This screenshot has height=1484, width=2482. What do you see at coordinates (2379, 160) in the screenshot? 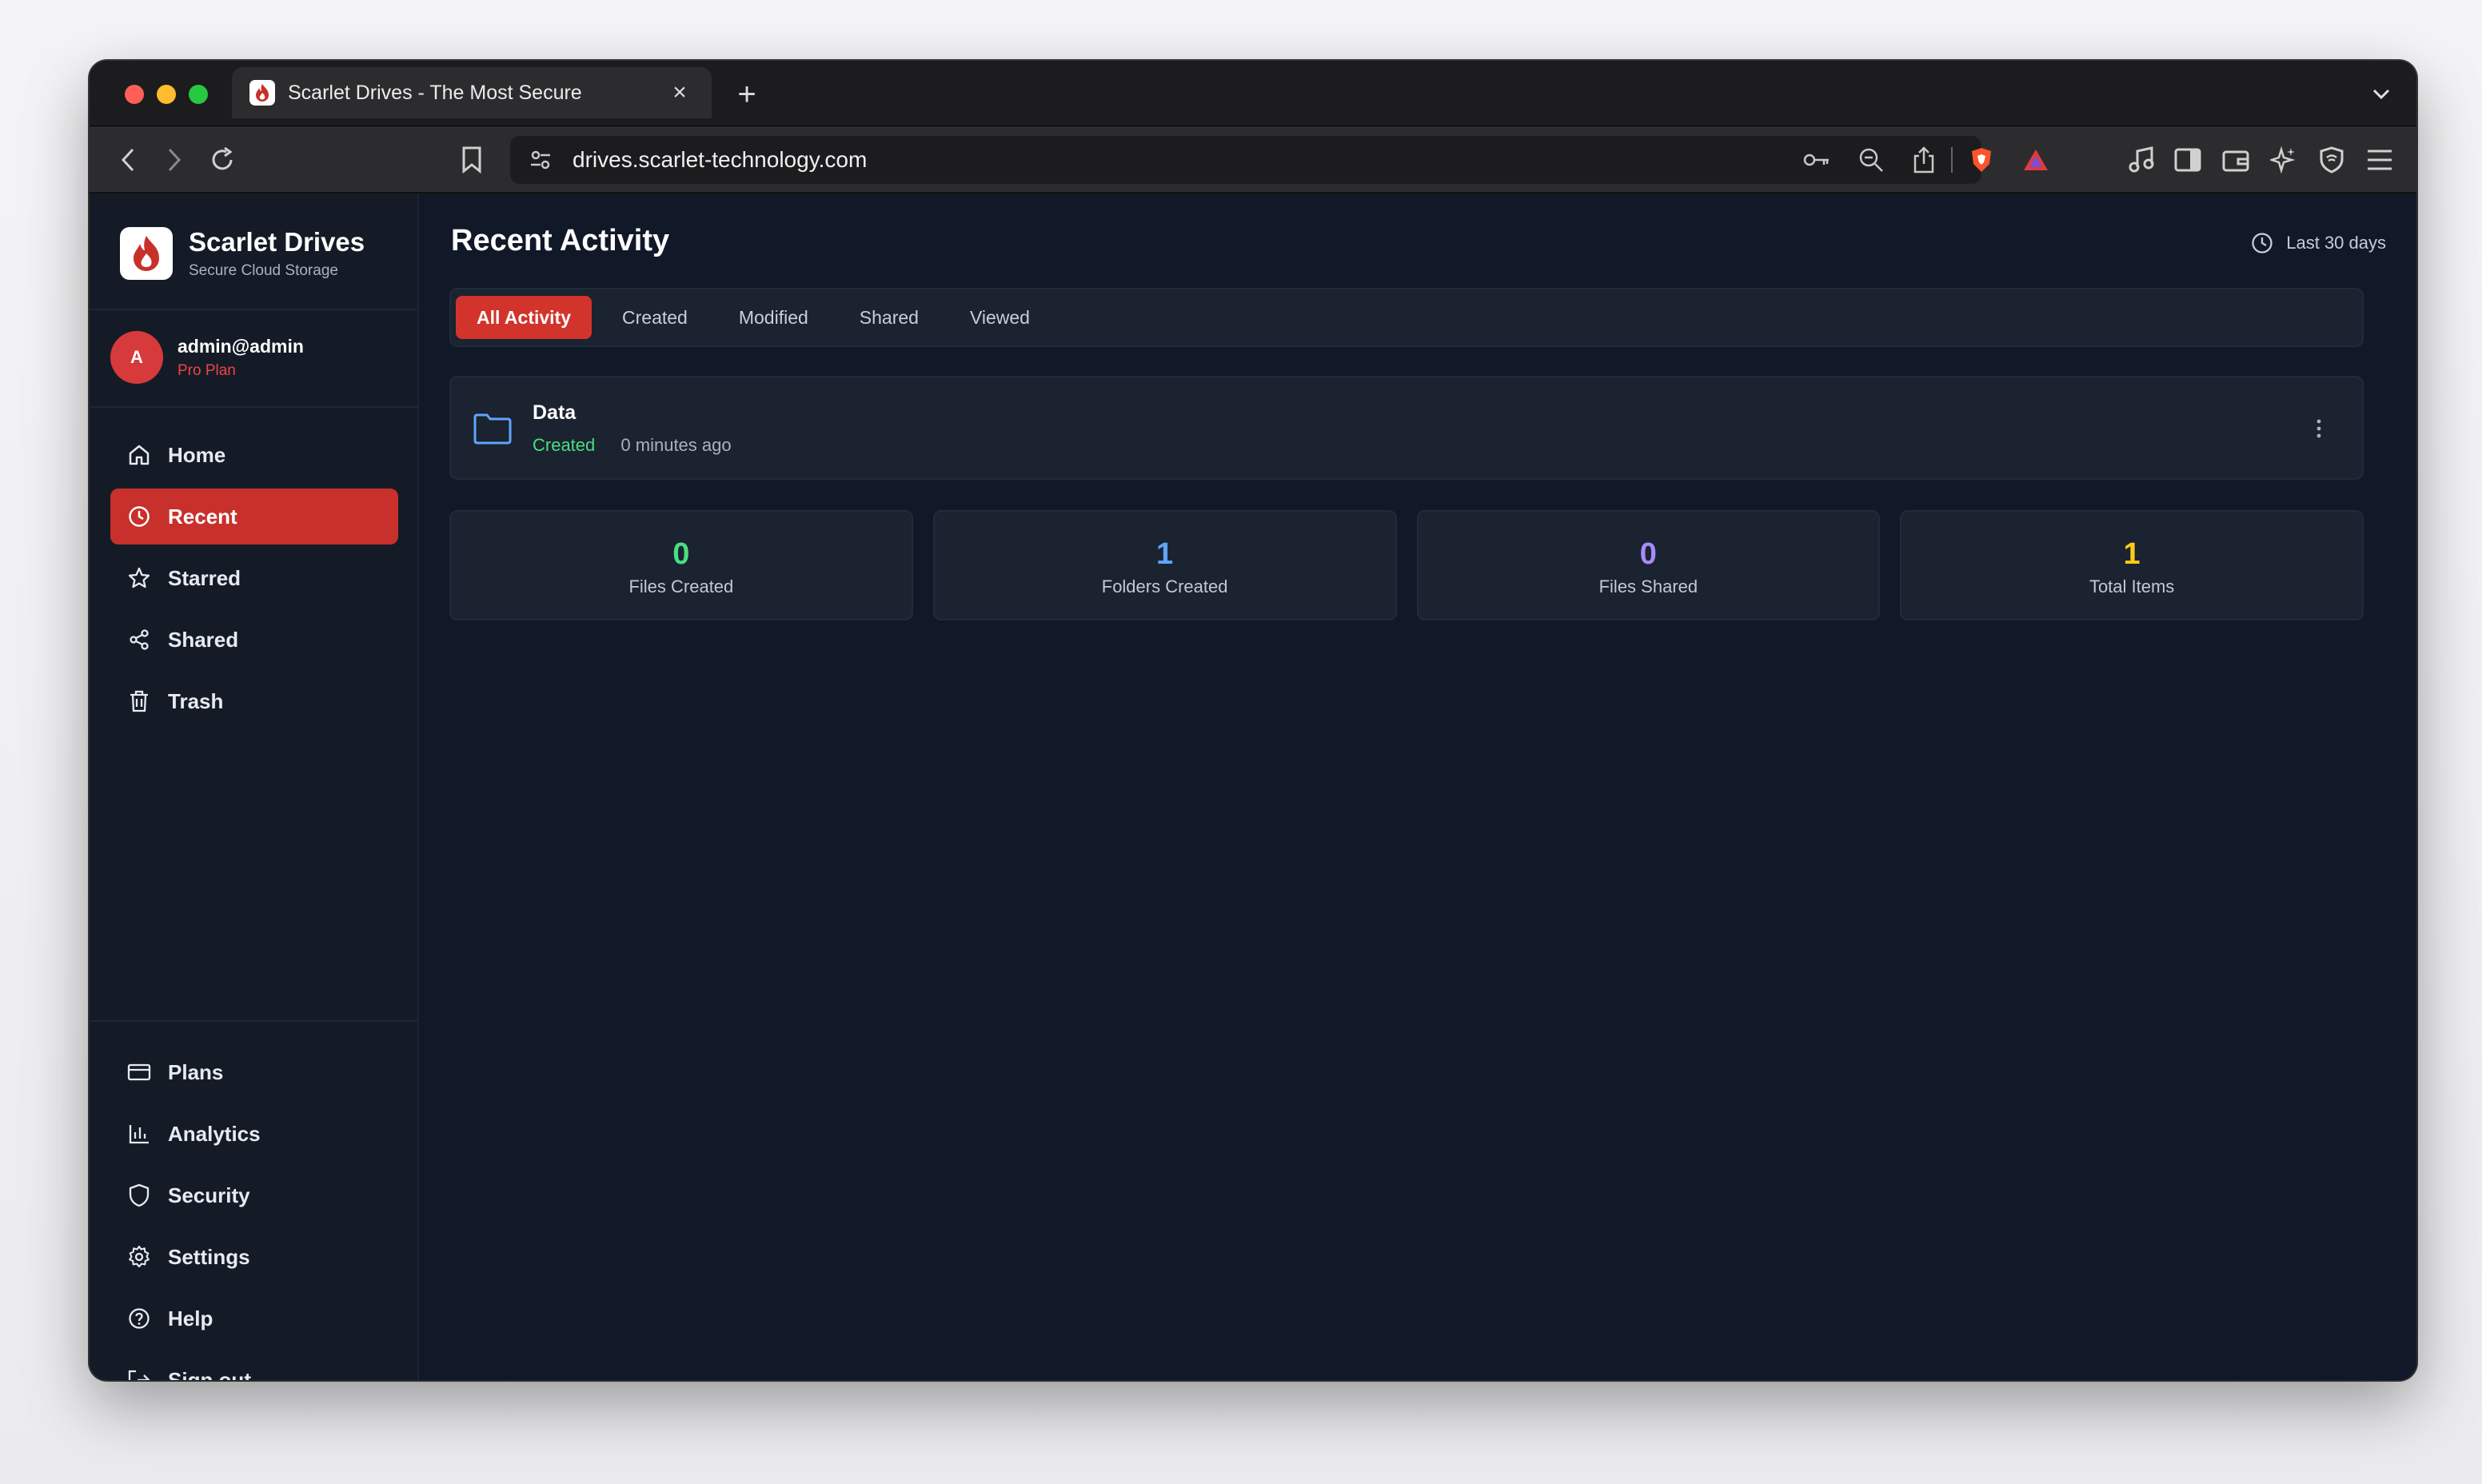
I see `menu-icon` at bounding box center [2379, 160].